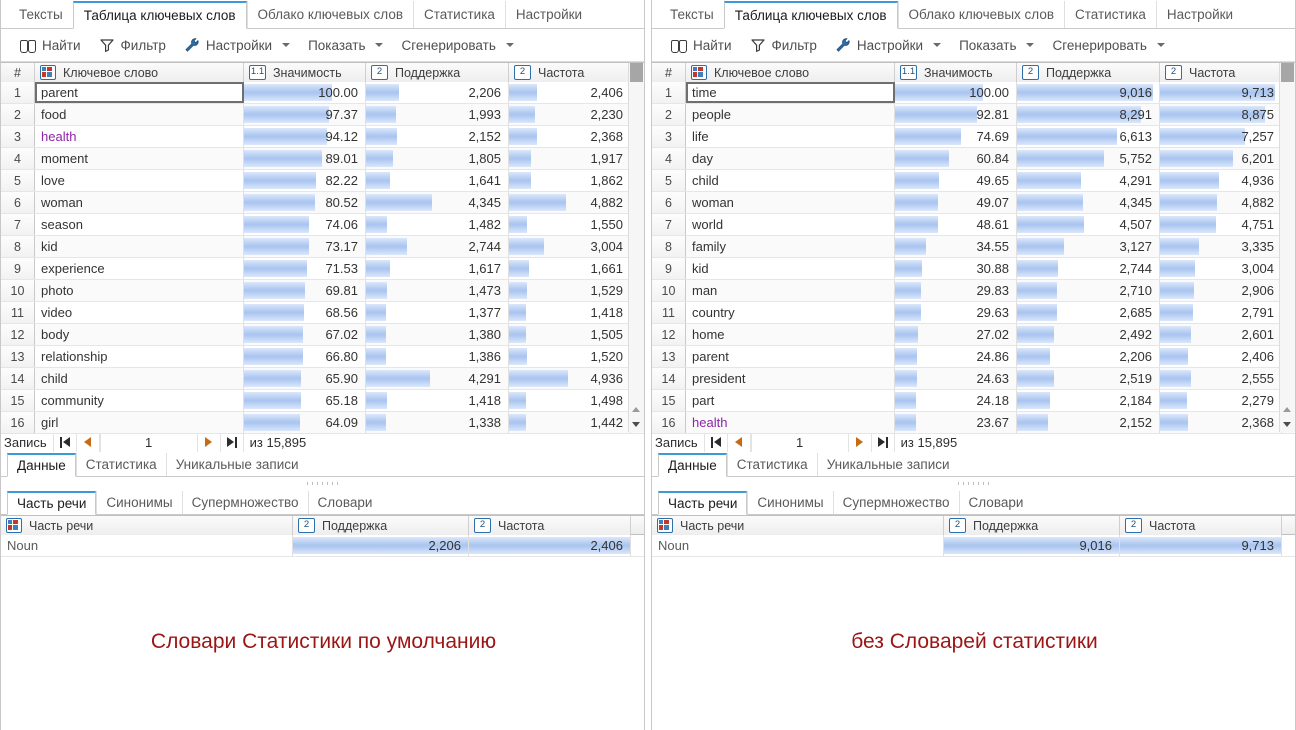 This screenshot has width=1296, height=730. I want to click on support-cell: 1,993, so click(437, 114).